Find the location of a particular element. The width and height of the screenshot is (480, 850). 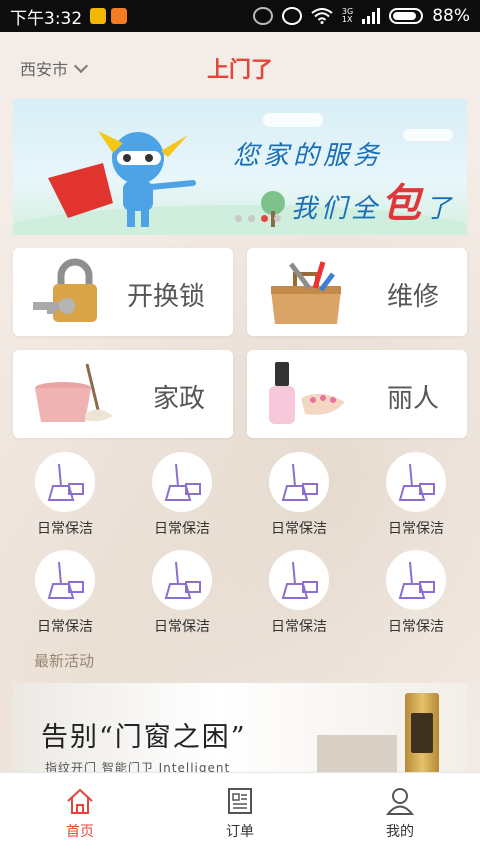

promo-title: 告别“门窗之困” is located at coordinates (144, 737).